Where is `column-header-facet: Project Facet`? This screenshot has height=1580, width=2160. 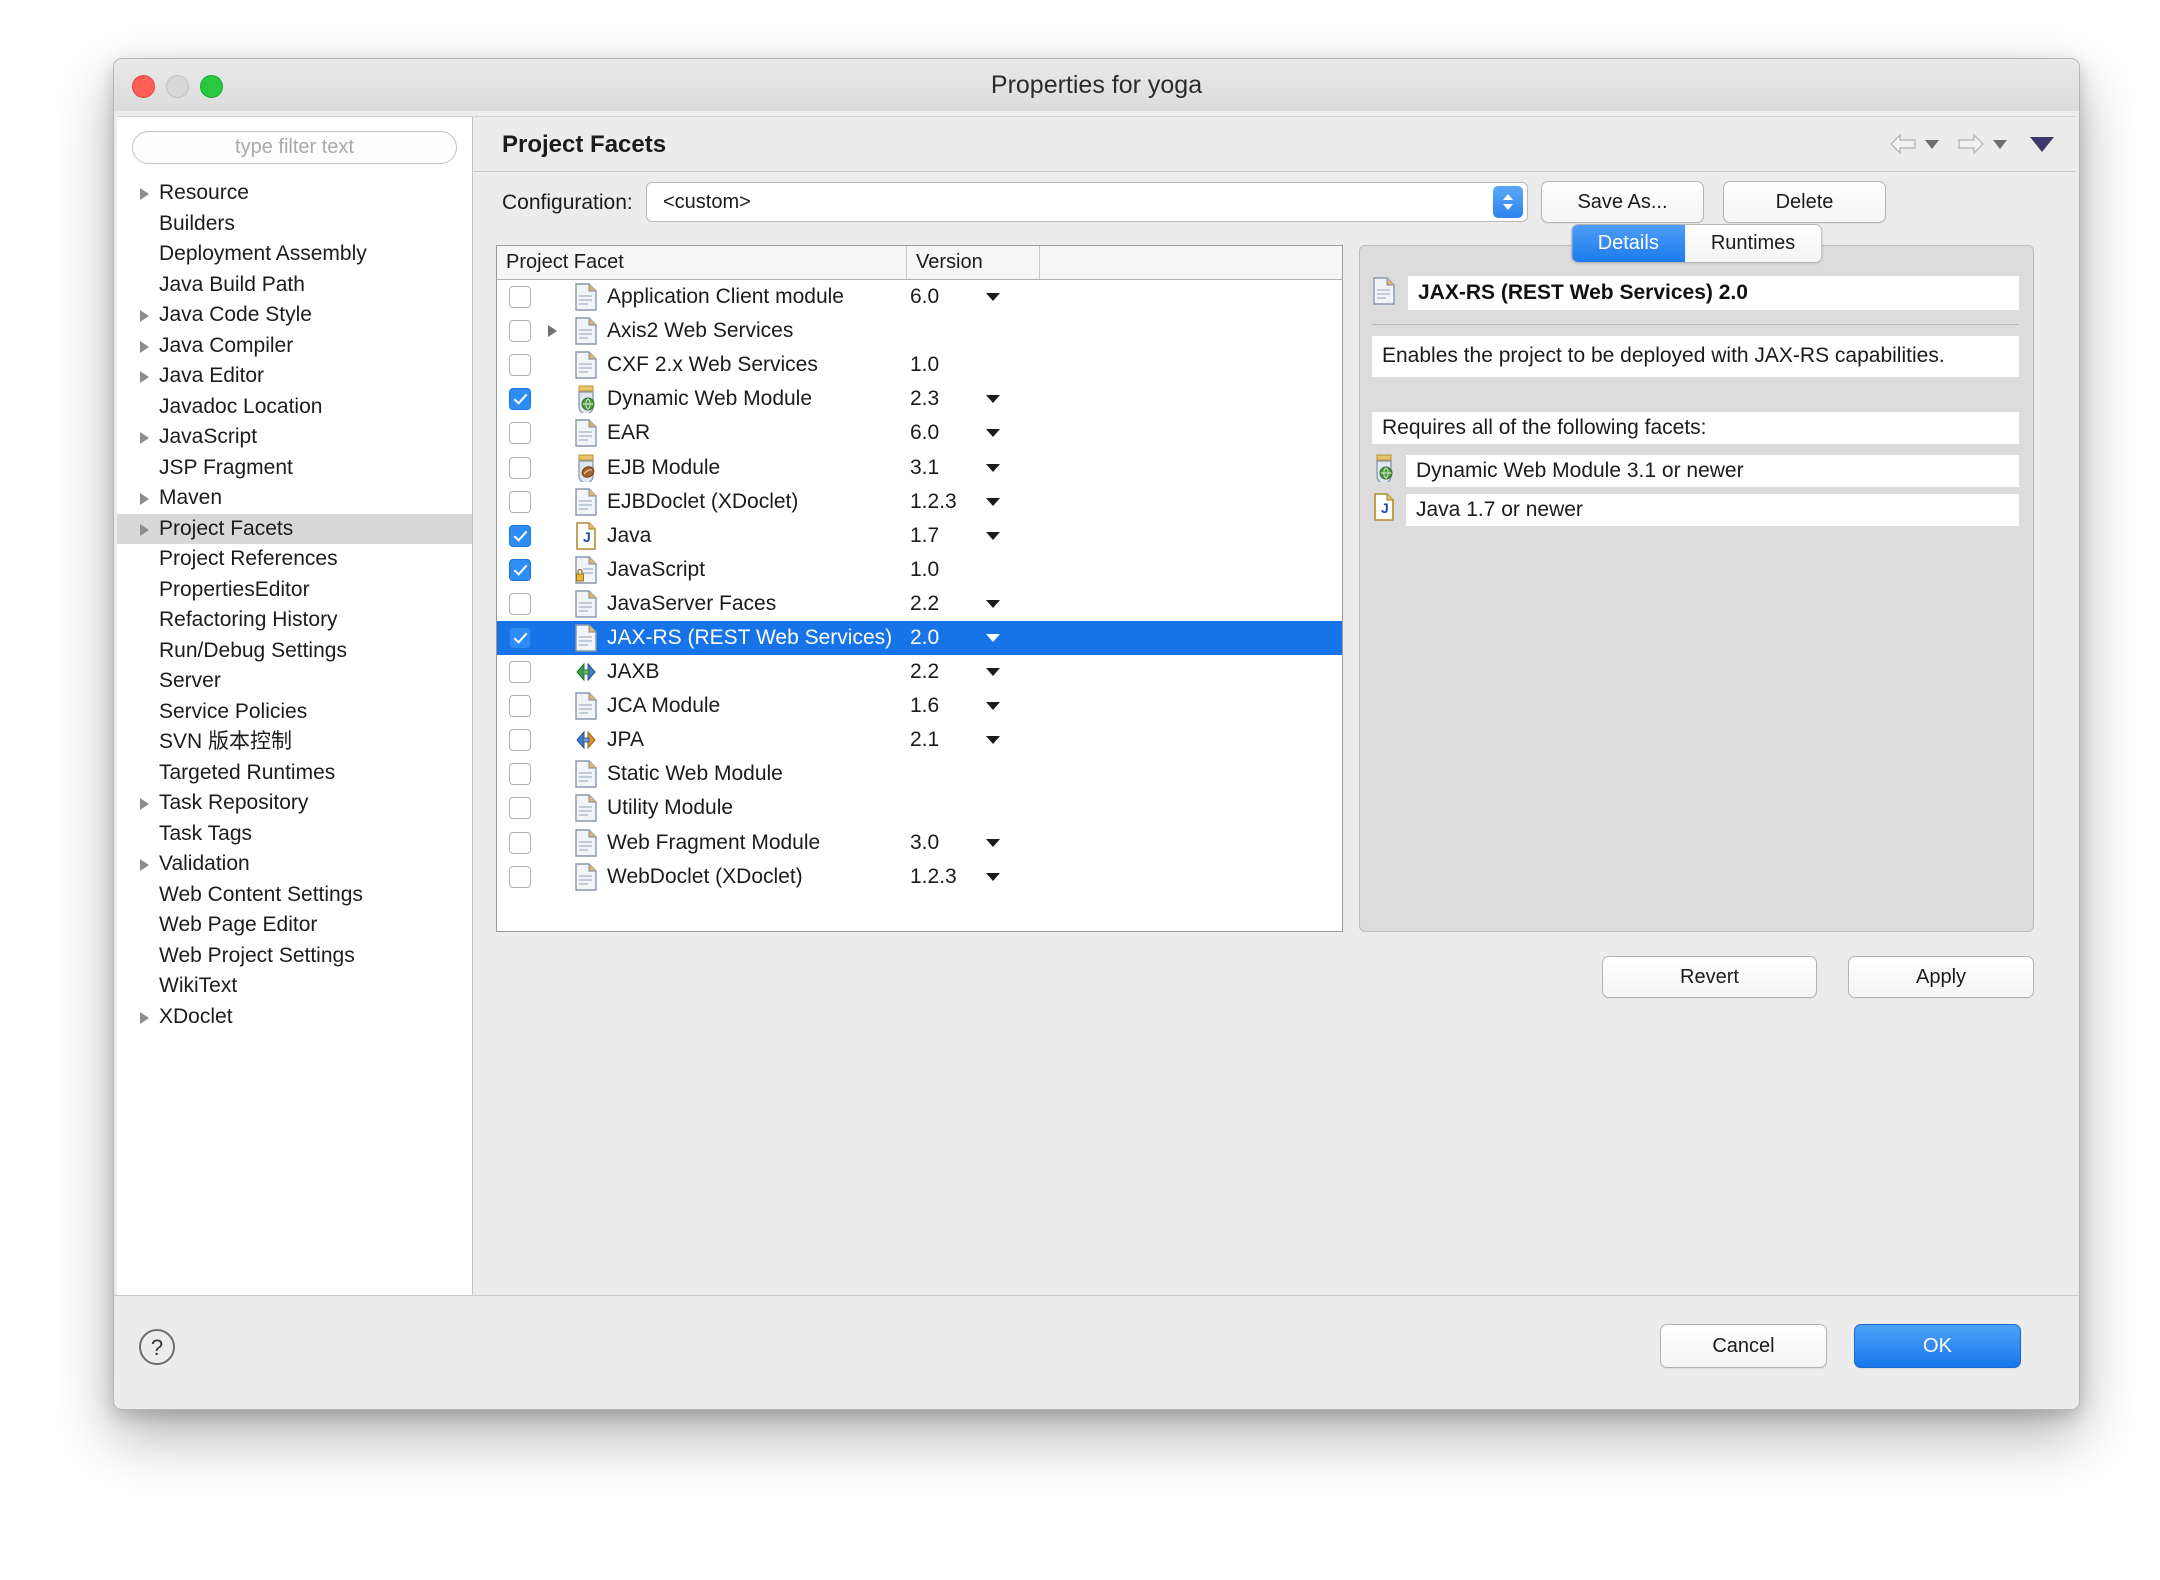
column-header-facet: Project Facet is located at coordinates (702, 262).